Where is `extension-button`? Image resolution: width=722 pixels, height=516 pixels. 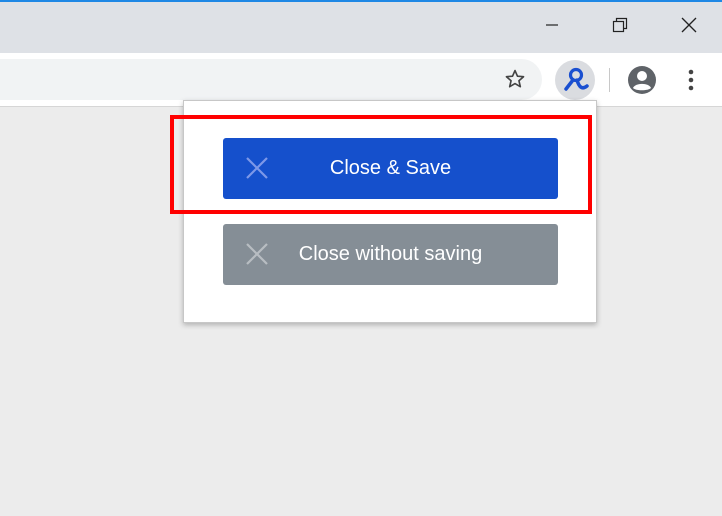 extension-button is located at coordinates (575, 80).